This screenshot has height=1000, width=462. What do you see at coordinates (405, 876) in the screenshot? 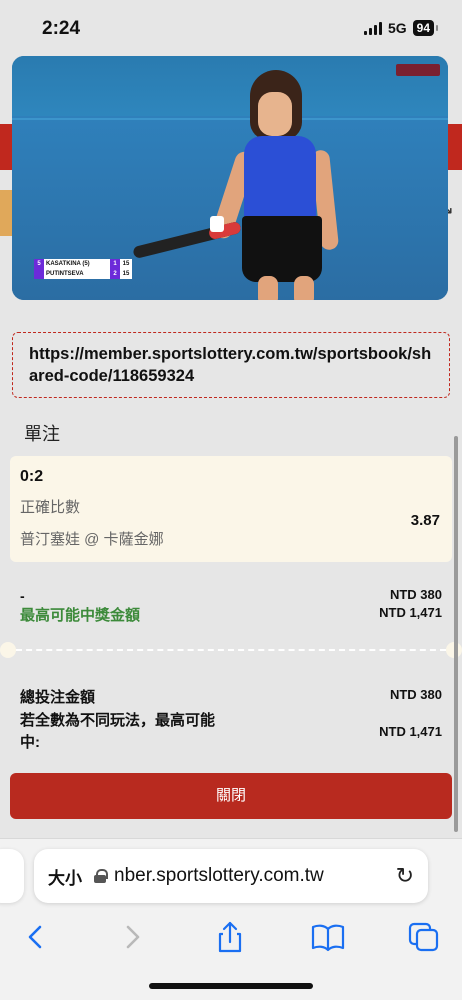
I see `reload-icon: ↻` at bounding box center [405, 876].